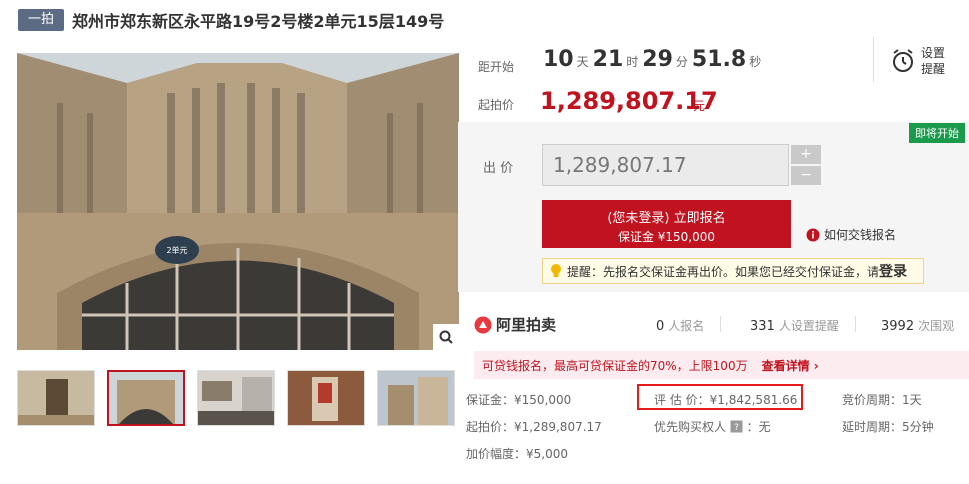  What do you see at coordinates (933, 53) in the screenshot?
I see `reminder-label-1: 设置` at bounding box center [933, 53].